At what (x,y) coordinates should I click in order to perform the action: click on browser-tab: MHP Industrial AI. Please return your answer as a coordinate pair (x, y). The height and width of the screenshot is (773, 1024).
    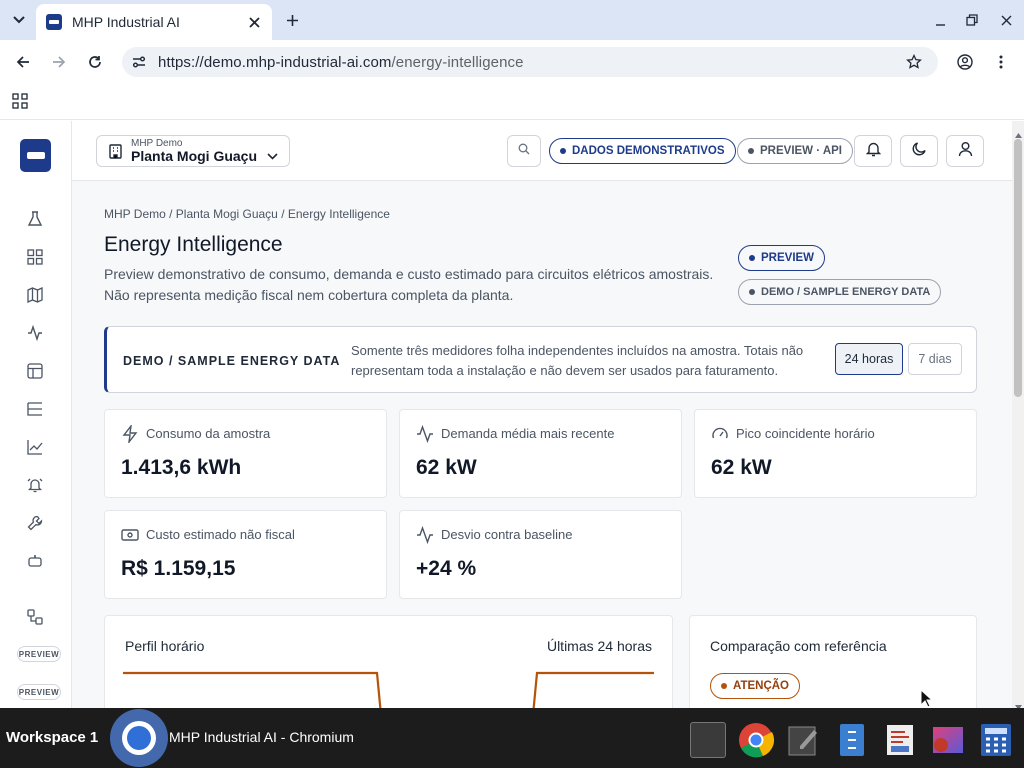
    Looking at the image, I should click on (154, 22).